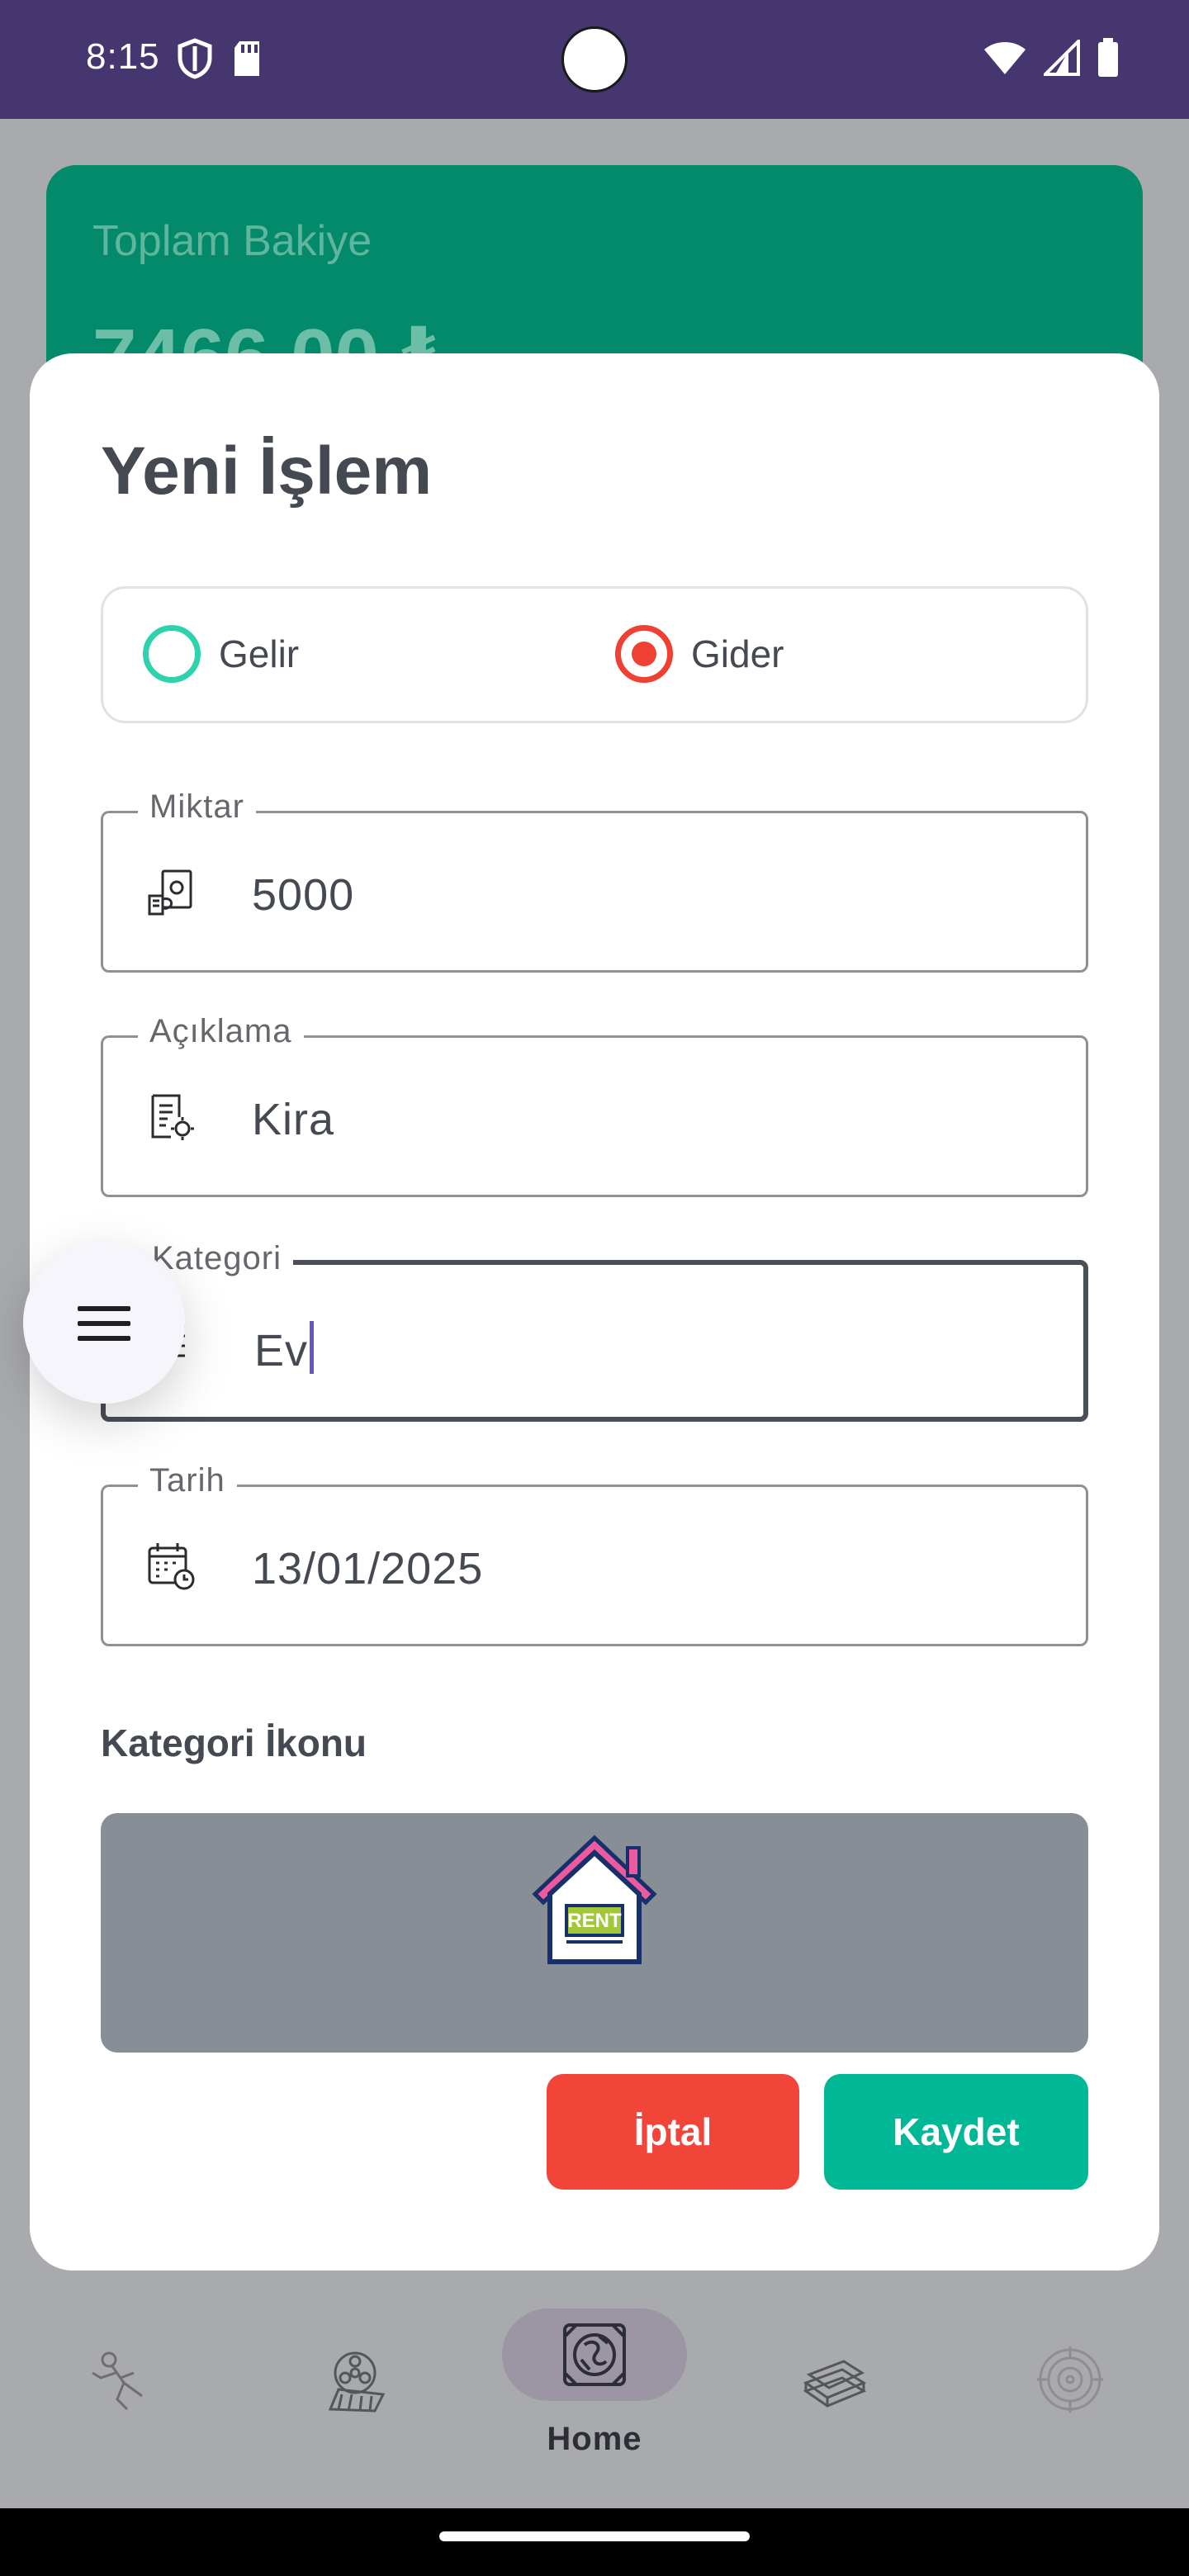  What do you see at coordinates (956, 2132) in the screenshot?
I see `save-button: Kaydet` at bounding box center [956, 2132].